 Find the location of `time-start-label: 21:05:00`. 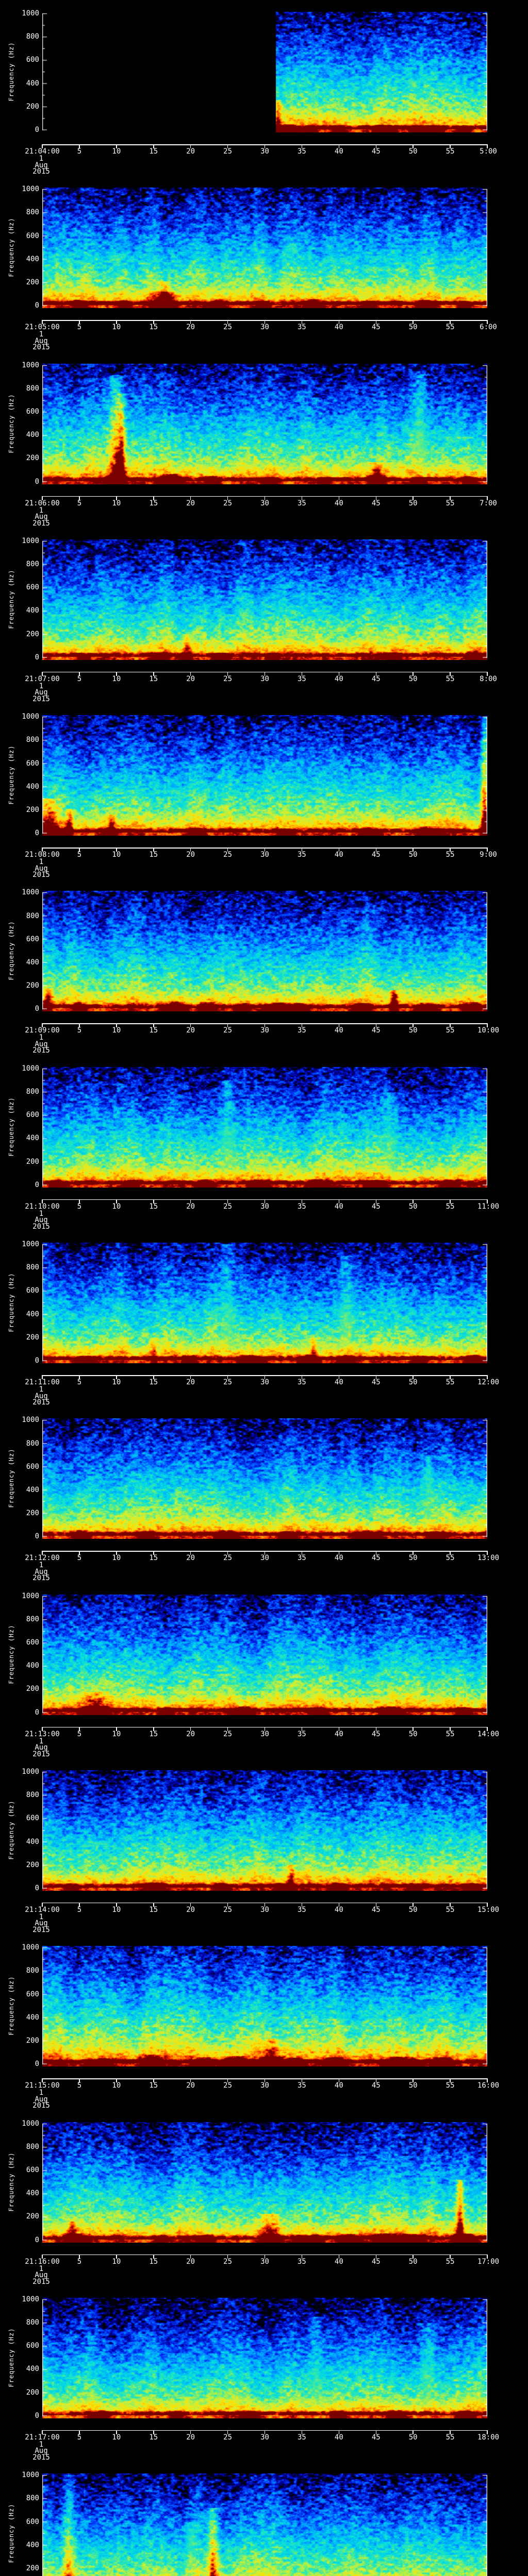

time-start-label: 21:05:00 is located at coordinates (42, 327).